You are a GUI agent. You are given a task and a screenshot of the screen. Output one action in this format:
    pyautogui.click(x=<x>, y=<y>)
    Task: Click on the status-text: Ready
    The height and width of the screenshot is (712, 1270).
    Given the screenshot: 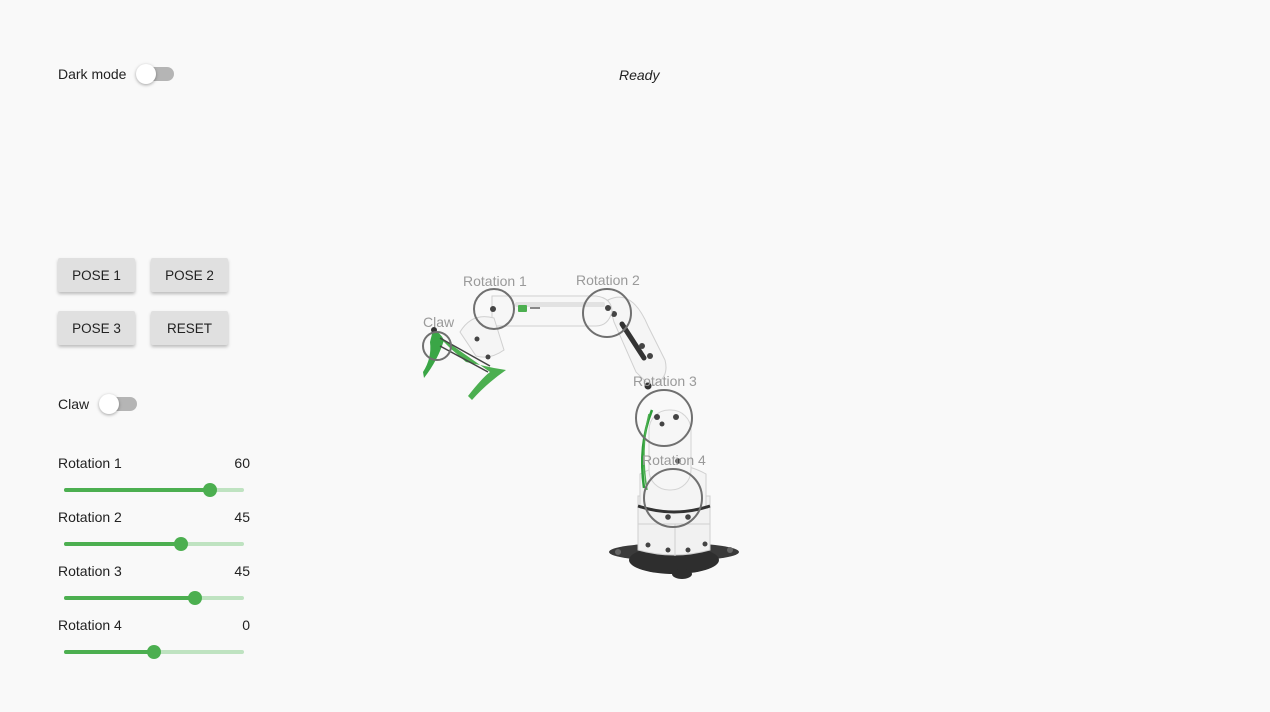 What is the action you would take?
    pyautogui.click(x=639, y=75)
    